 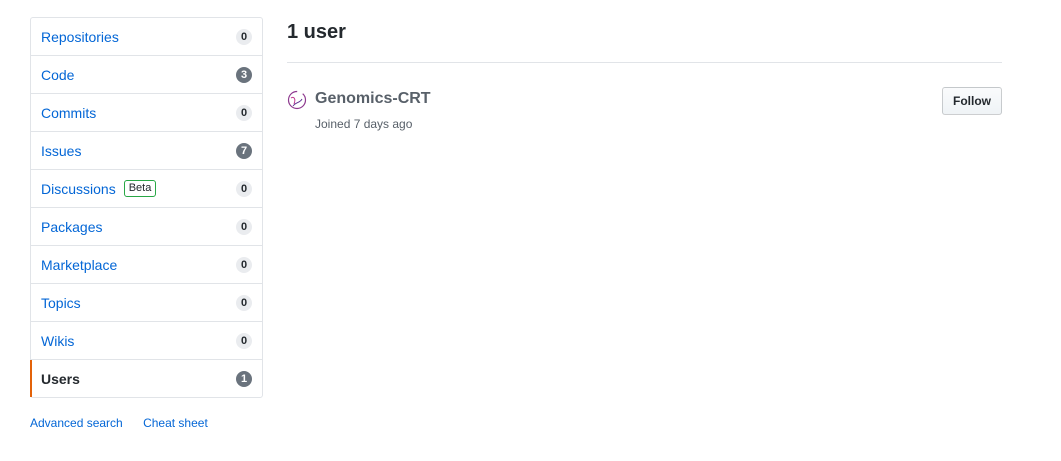 I want to click on sidebar-item-label: Marketplace, so click(x=79, y=264).